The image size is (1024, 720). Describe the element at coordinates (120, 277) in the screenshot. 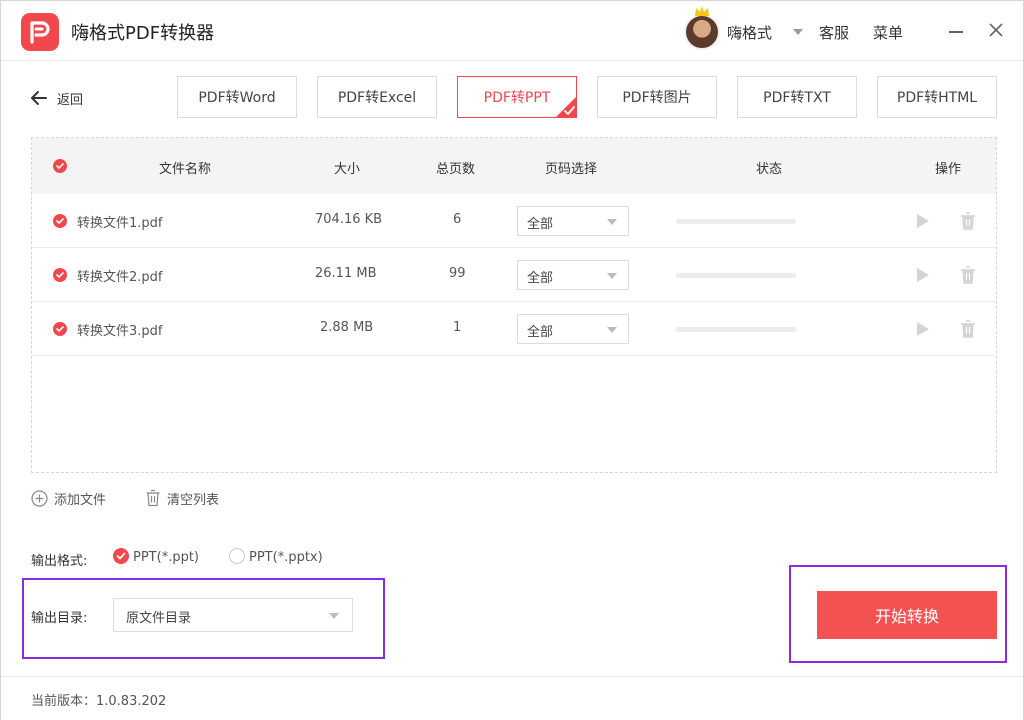

I see `file-name: 转换文件2.pdf` at that location.